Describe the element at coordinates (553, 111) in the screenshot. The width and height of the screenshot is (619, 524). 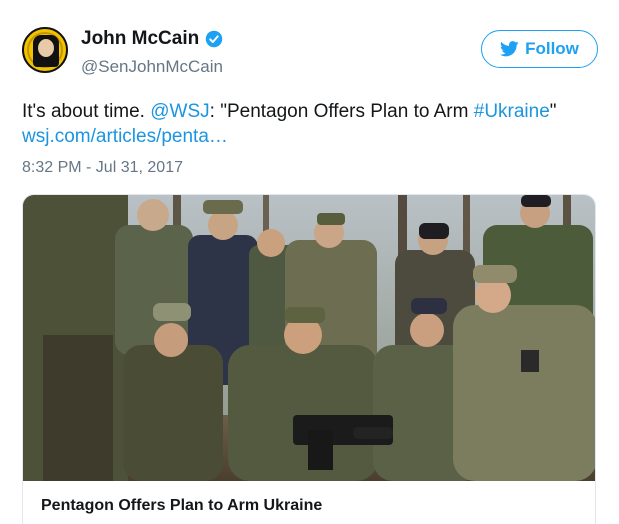
I see `tweet-text-suffix: "` at that location.